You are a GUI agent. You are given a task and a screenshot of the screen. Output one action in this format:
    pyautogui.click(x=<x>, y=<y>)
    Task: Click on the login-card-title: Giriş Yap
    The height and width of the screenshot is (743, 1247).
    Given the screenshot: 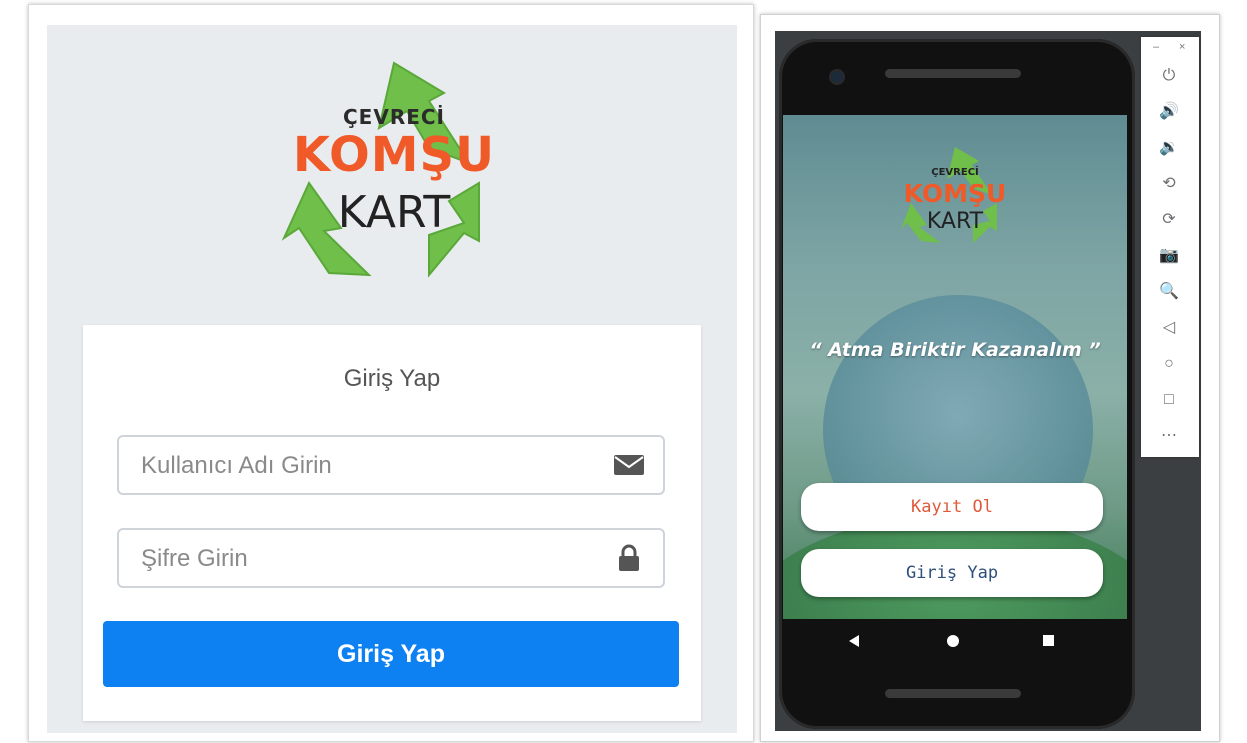 What is the action you would take?
    pyautogui.click(x=392, y=378)
    